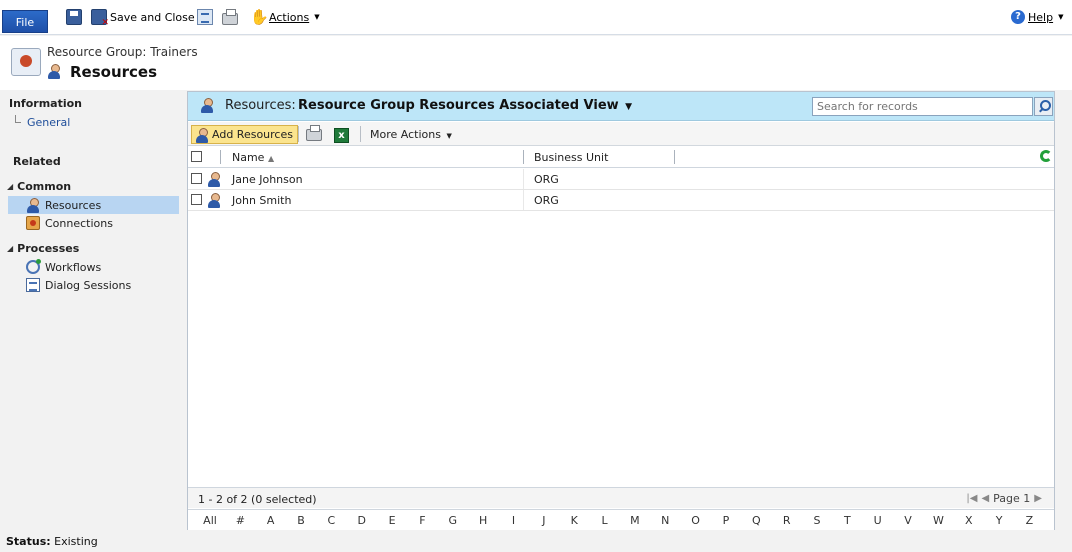 Image resolution: width=1072 pixels, height=552 pixels. Describe the element at coordinates (1038, 498) in the screenshot. I see `next-page-icon: ▶` at that location.